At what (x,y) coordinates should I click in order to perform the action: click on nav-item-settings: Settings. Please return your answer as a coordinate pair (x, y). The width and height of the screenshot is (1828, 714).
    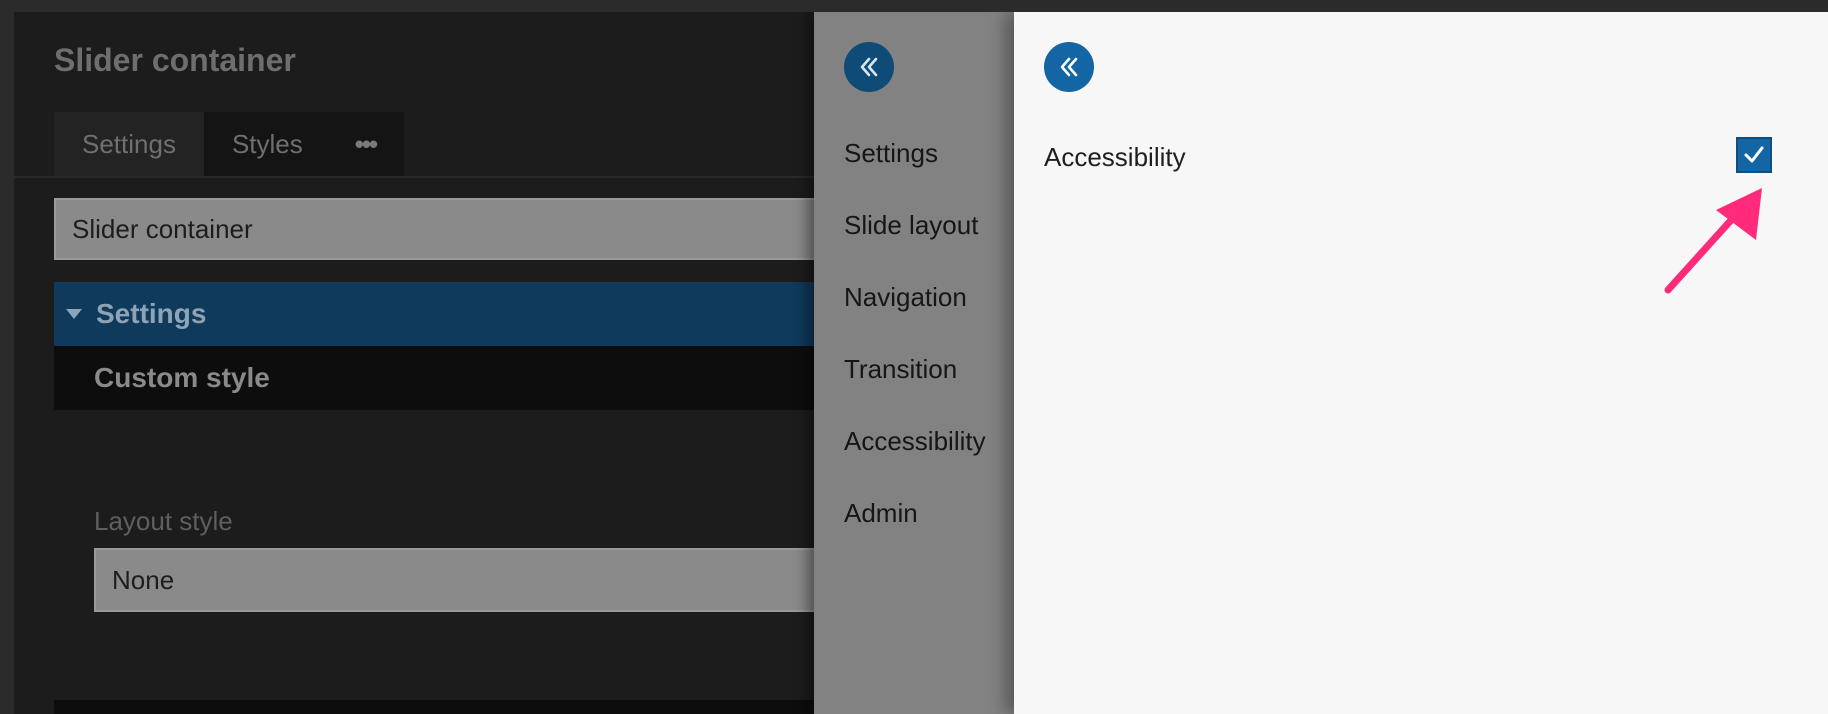
    Looking at the image, I should click on (891, 153).